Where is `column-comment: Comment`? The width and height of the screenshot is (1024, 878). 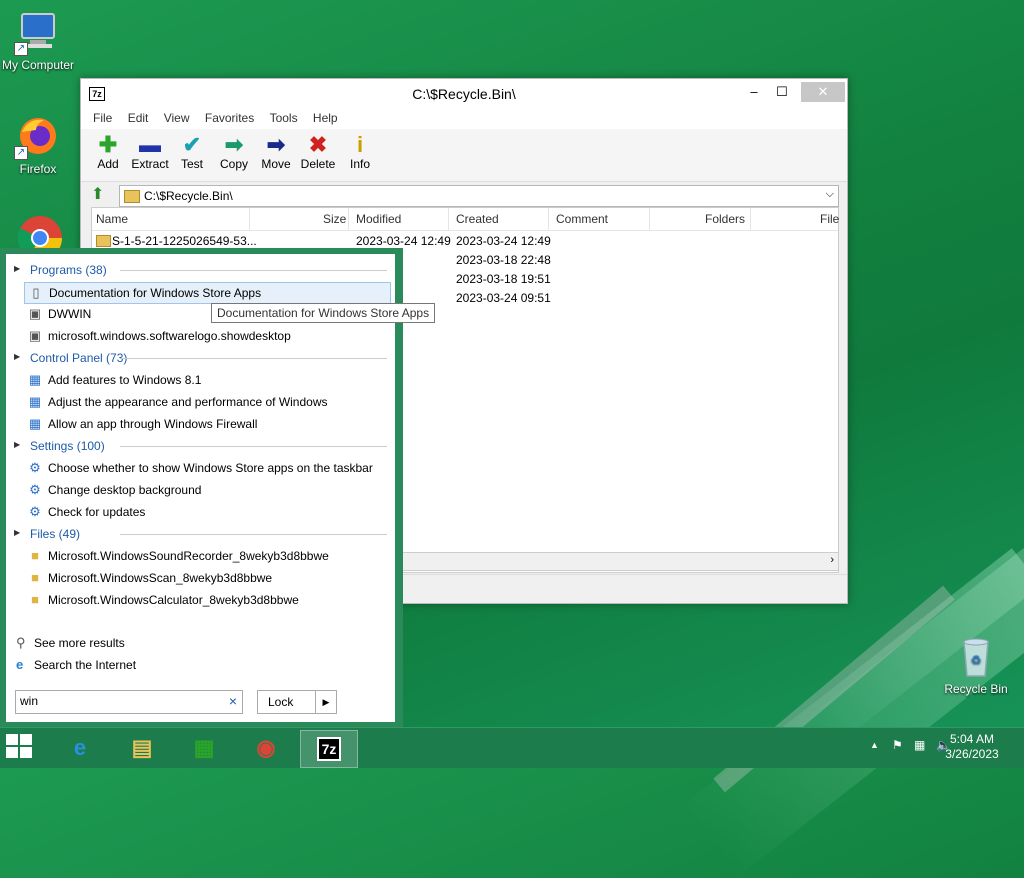 column-comment: Comment is located at coordinates (582, 219).